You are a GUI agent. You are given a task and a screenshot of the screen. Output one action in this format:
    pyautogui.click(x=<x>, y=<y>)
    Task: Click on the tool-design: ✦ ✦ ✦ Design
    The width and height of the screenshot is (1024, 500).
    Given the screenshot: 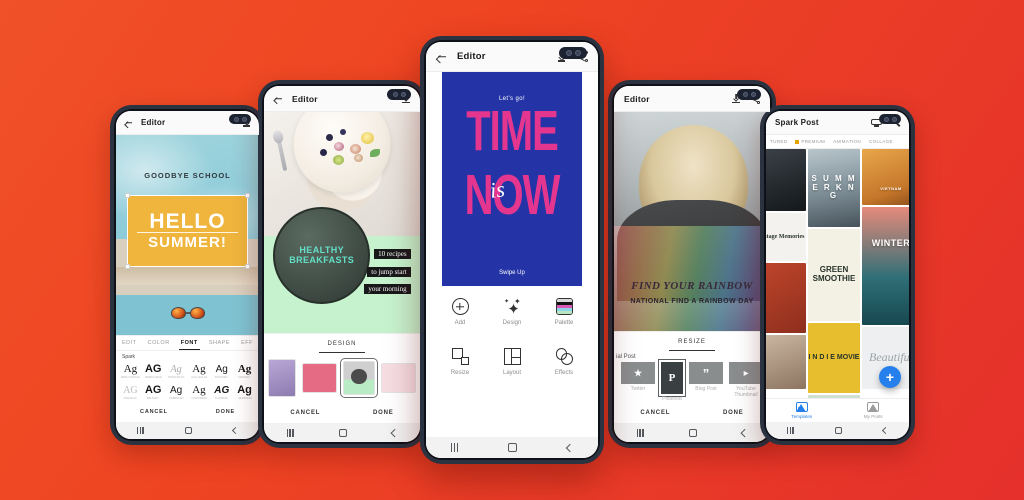 What is the action you would take?
    pyautogui.click(x=512, y=312)
    